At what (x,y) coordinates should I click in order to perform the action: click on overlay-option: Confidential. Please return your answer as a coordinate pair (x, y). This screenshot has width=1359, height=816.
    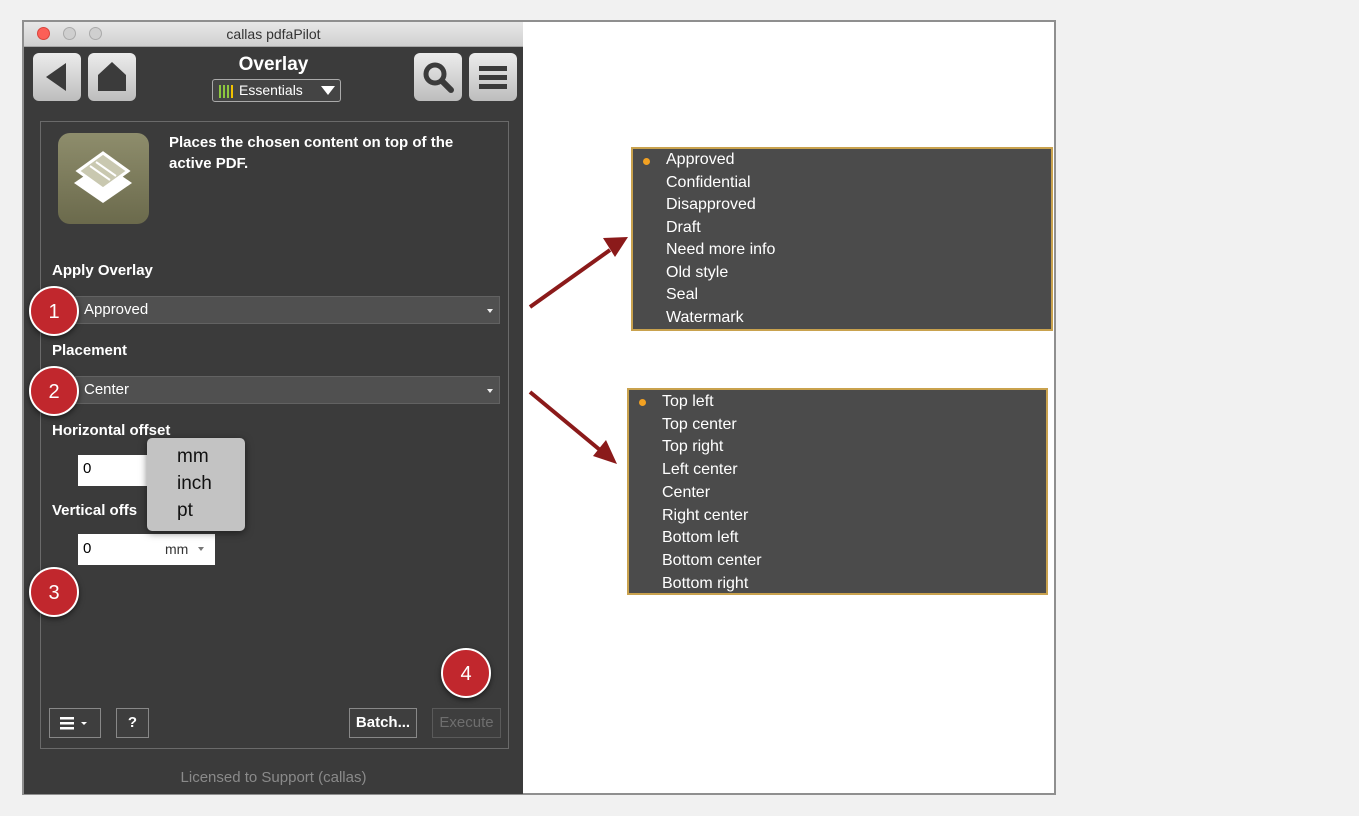
    Looking at the image, I should click on (708, 183).